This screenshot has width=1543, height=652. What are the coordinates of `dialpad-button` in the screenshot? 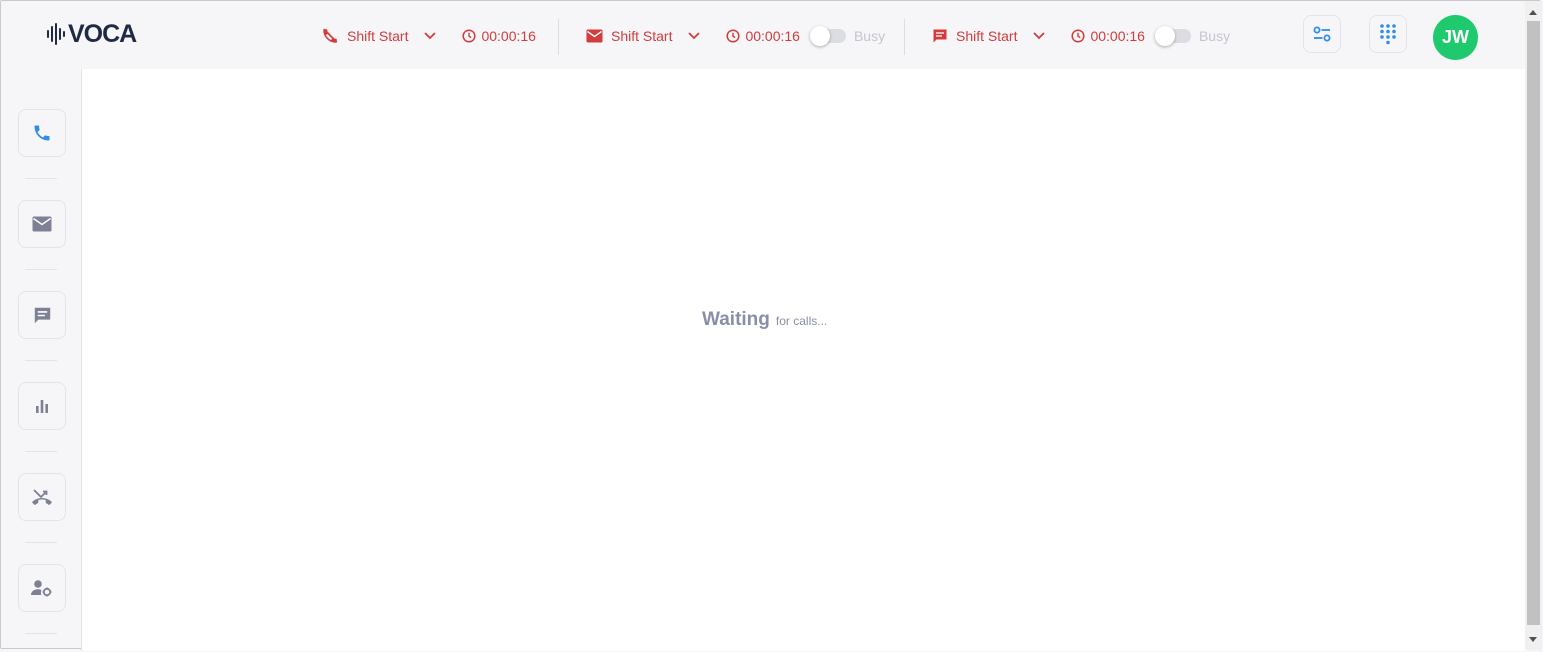 It's located at (1388, 34).